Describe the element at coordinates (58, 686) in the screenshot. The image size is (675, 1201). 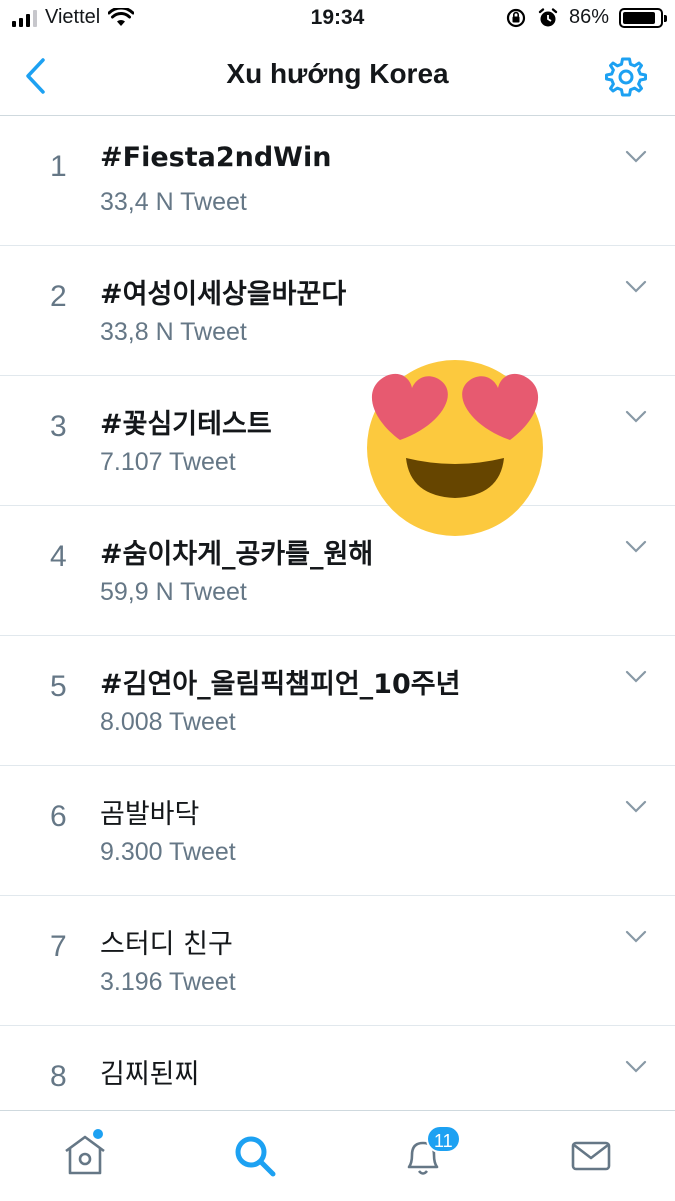
I see `trend-rank: 5` at that location.